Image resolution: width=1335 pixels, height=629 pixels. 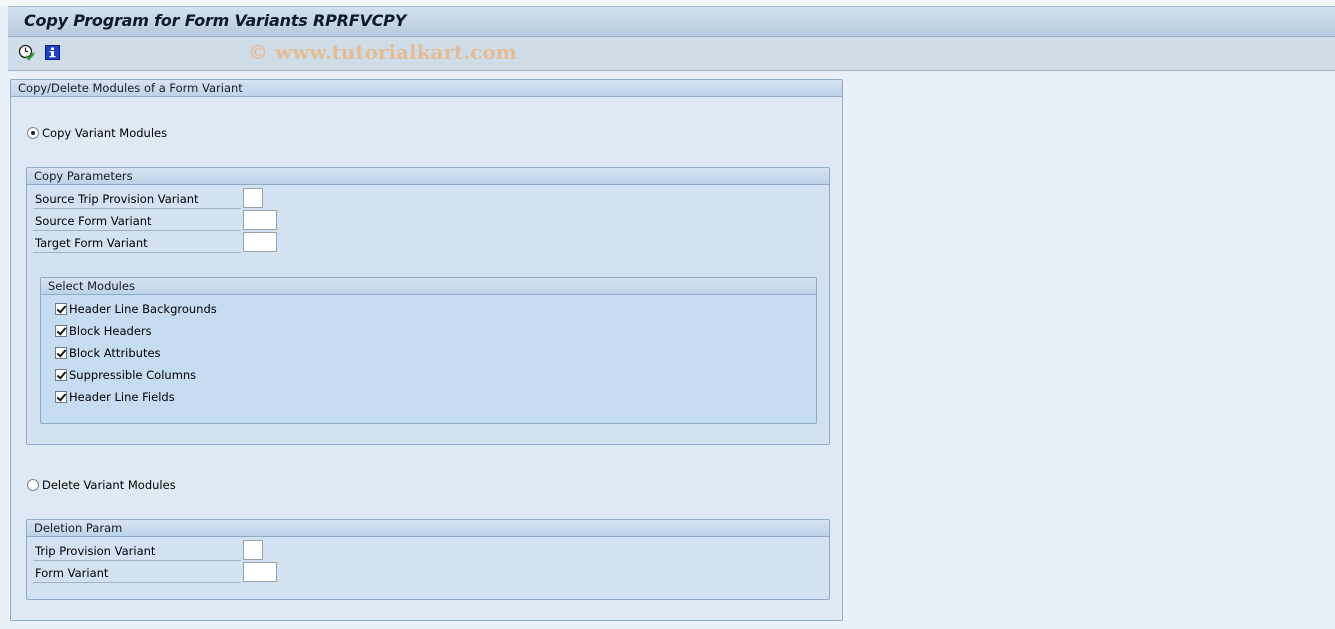 What do you see at coordinates (253, 198) in the screenshot?
I see `source-trip-provision-variant-input` at bounding box center [253, 198].